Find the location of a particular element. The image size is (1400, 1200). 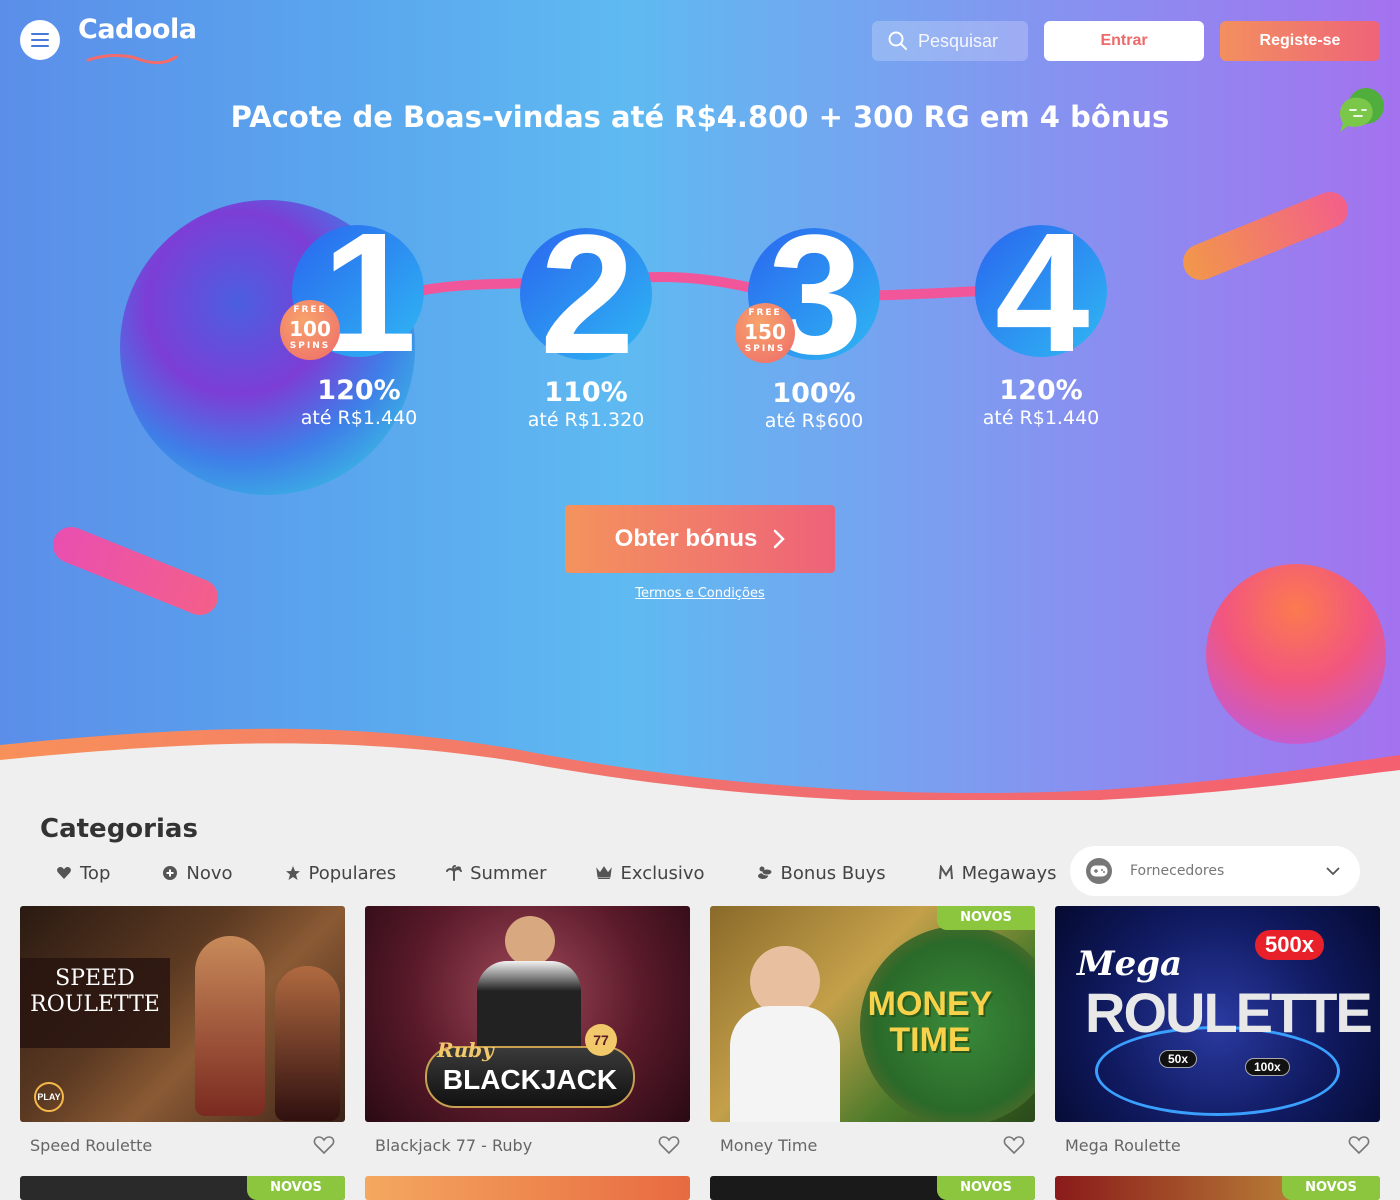

tab-bonus-buys: Bonus Buys is located at coordinates (821, 873).